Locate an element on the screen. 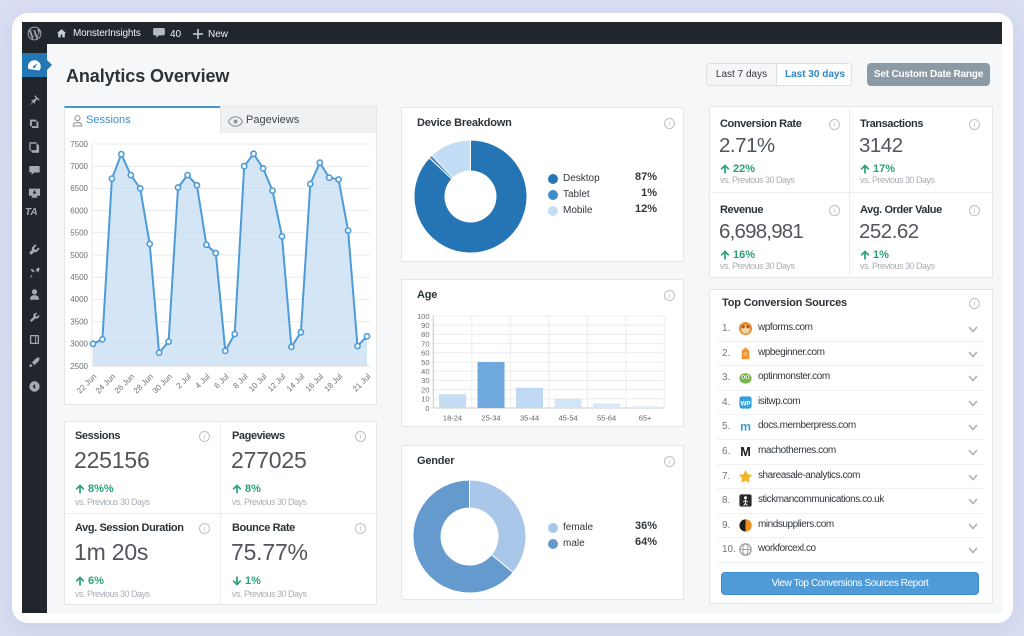 The height and width of the screenshot is (636, 1024). svg-text: M is located at coordinates (745, 452).